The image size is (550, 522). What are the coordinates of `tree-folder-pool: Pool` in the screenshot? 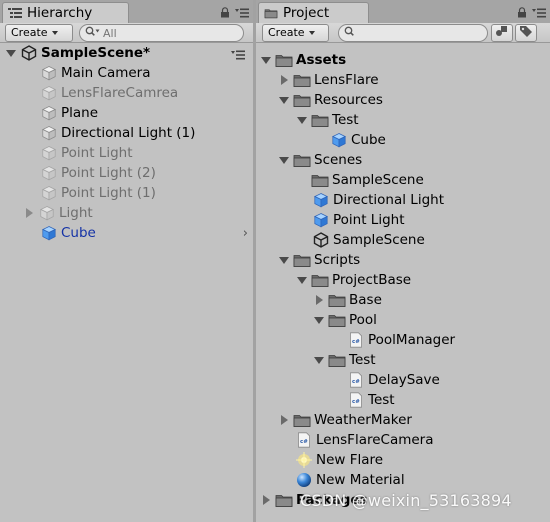 It's located at (345, 320).